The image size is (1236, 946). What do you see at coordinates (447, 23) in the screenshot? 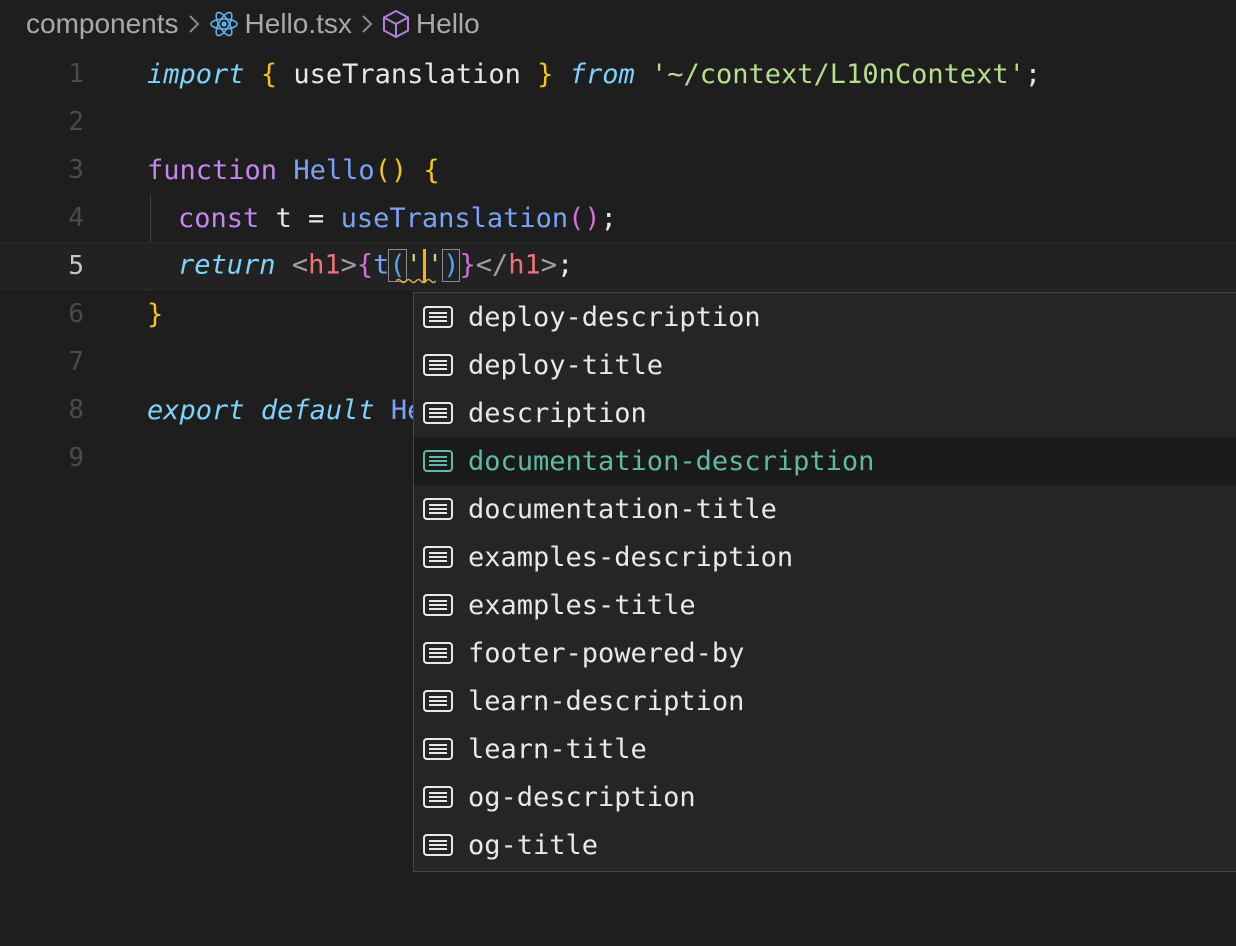
I see `breadcrumb-symbol-label: Hello` at bounding box center [447, 23].